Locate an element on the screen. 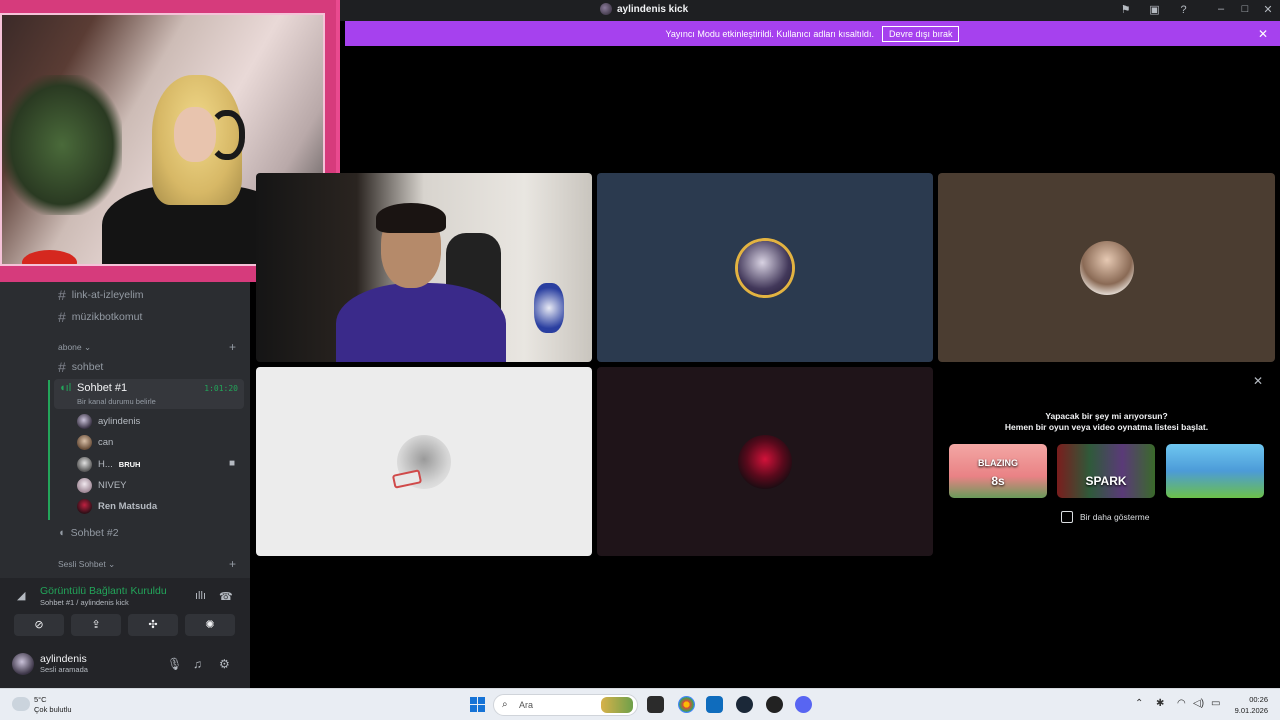 The image size is (1280, 720). disconnect-icon: ☎ is located at coordinates (226, 596).